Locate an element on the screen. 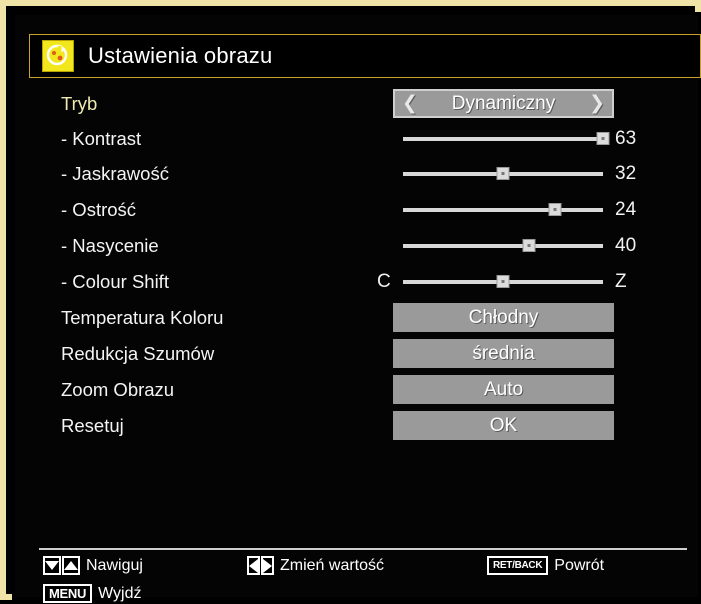 Image resolution: width=701 pixels, height=604 pixels. ostrosc-slider is located at coordinates (503, 209).